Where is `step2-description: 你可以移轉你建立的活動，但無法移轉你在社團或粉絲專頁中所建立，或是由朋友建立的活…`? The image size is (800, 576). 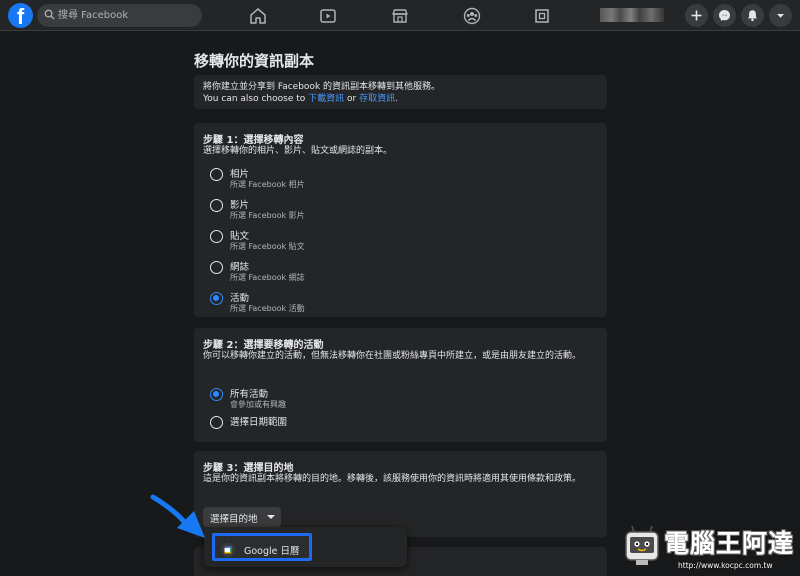
step2-description: 你可以移轉你建立的活動，但無法移轉你在社團或粉絲專頁中所建立，或是由朋友建立的活… is located at coordinates (392, 356).